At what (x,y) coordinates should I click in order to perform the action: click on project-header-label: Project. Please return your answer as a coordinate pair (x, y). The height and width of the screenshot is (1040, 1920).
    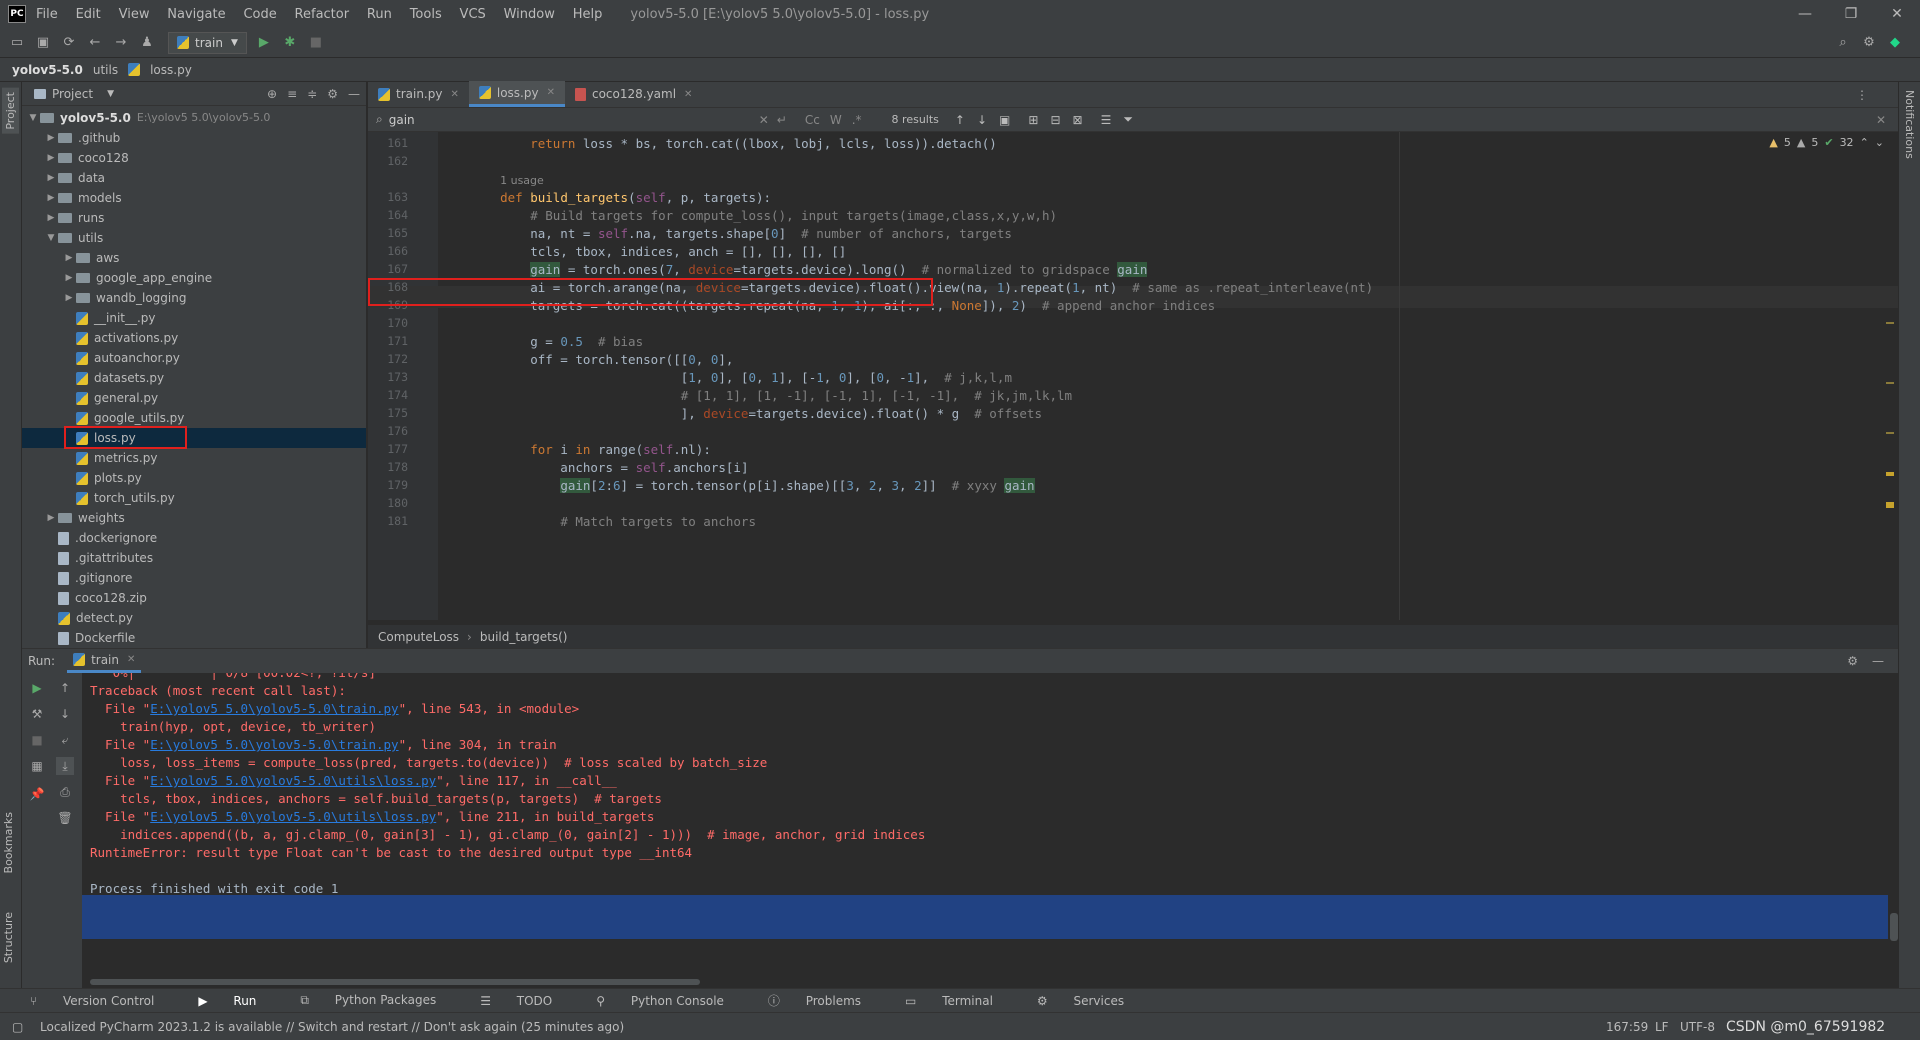
    Looking at the image, I should click on (72, 94).